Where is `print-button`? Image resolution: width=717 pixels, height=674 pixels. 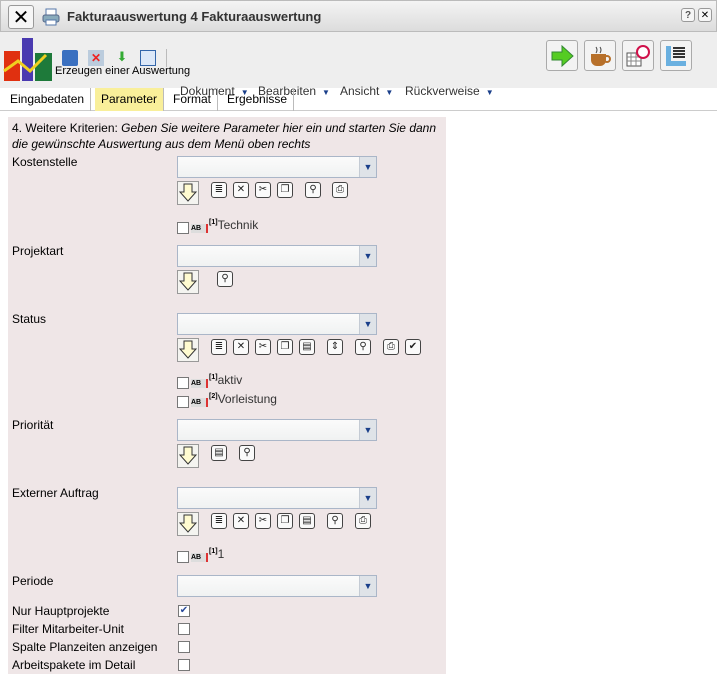
print-button is located at coordinates (51, 17).